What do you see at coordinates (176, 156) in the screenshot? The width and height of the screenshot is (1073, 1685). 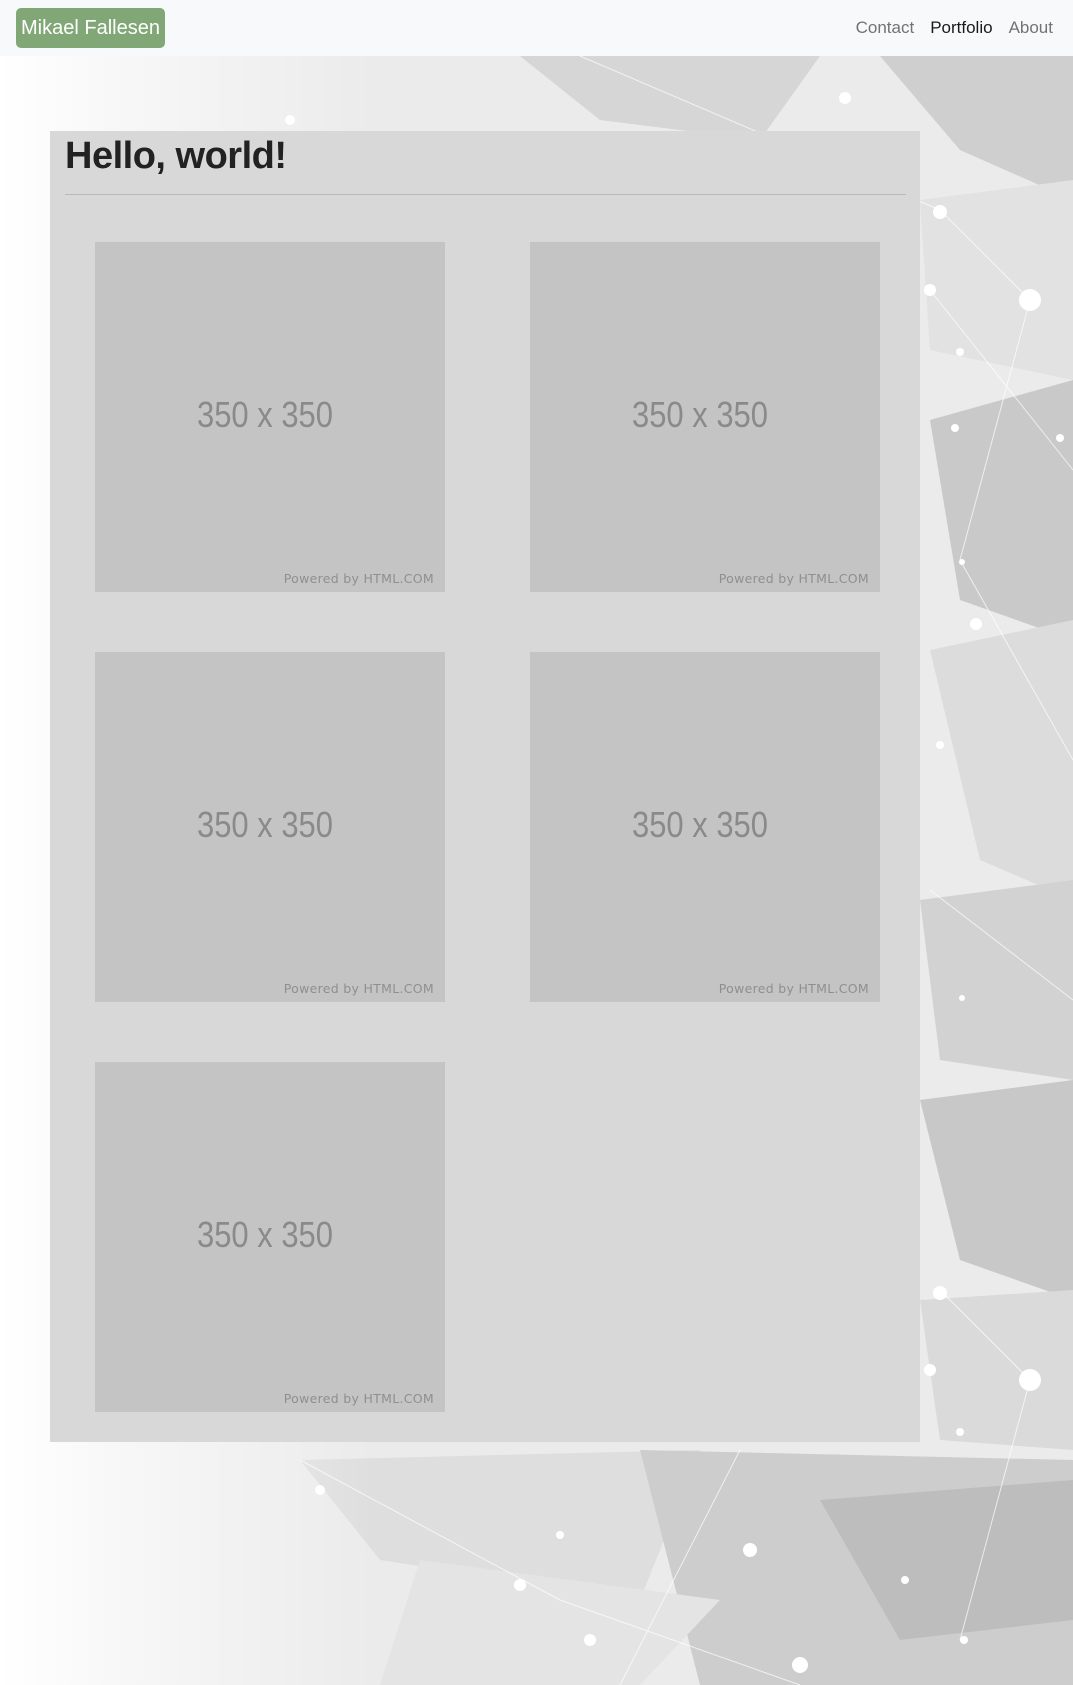 I see `page-heading: Hello, world!` at bounding box center [176, 156].